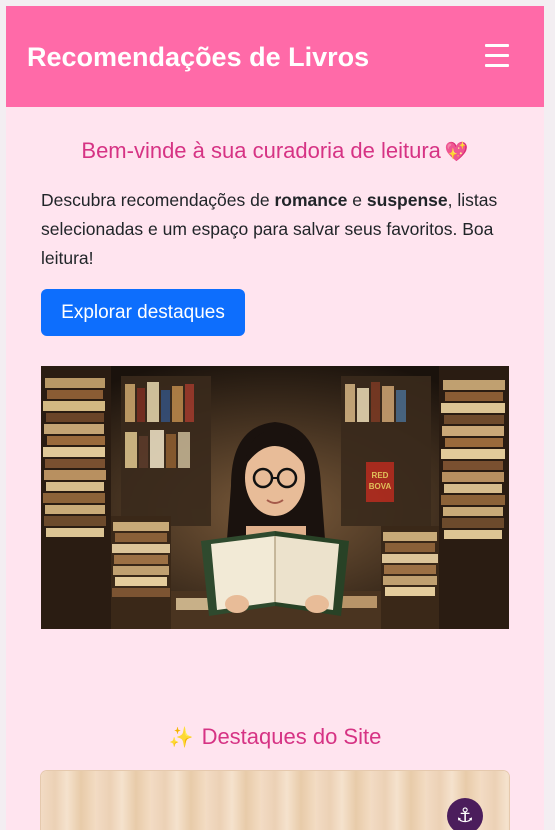 The width and height of the screenshot is (555, 830). What do you see at coordinates (275, 800) in the screenshot?
I see `highlight-card: ⚓` at bounding box center [275, 800].